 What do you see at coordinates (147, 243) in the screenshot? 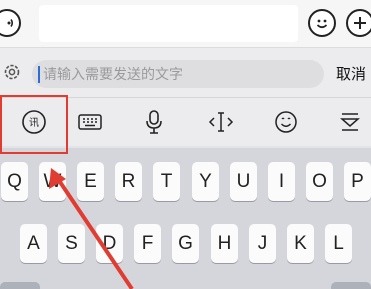
I see `key-f: F` at bounding box center [147, 243].